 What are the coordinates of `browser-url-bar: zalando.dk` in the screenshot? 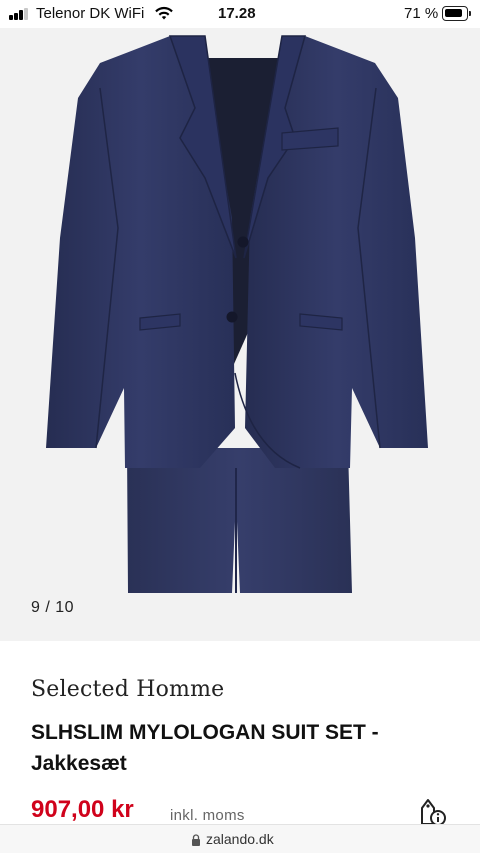 It's located at (240, 838).